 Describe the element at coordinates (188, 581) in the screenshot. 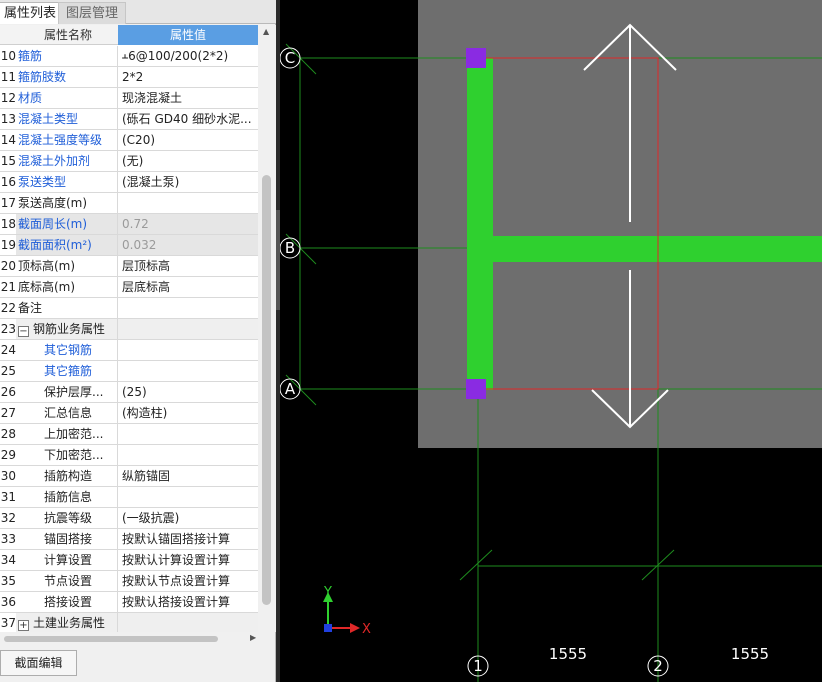

I see `property-value: 按默认节点设置计算` at that location.